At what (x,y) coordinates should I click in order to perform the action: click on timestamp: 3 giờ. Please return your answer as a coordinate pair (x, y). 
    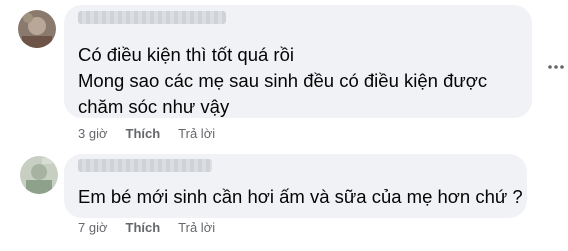
    Looking at the image, I should click on (93, 133).